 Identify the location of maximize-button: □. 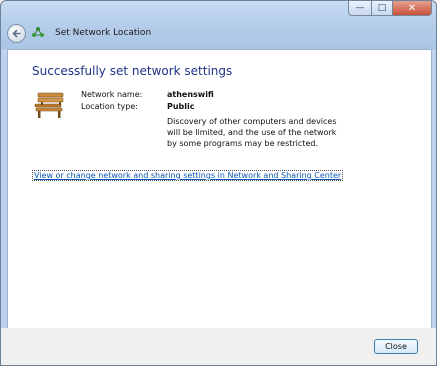
(382, 8).